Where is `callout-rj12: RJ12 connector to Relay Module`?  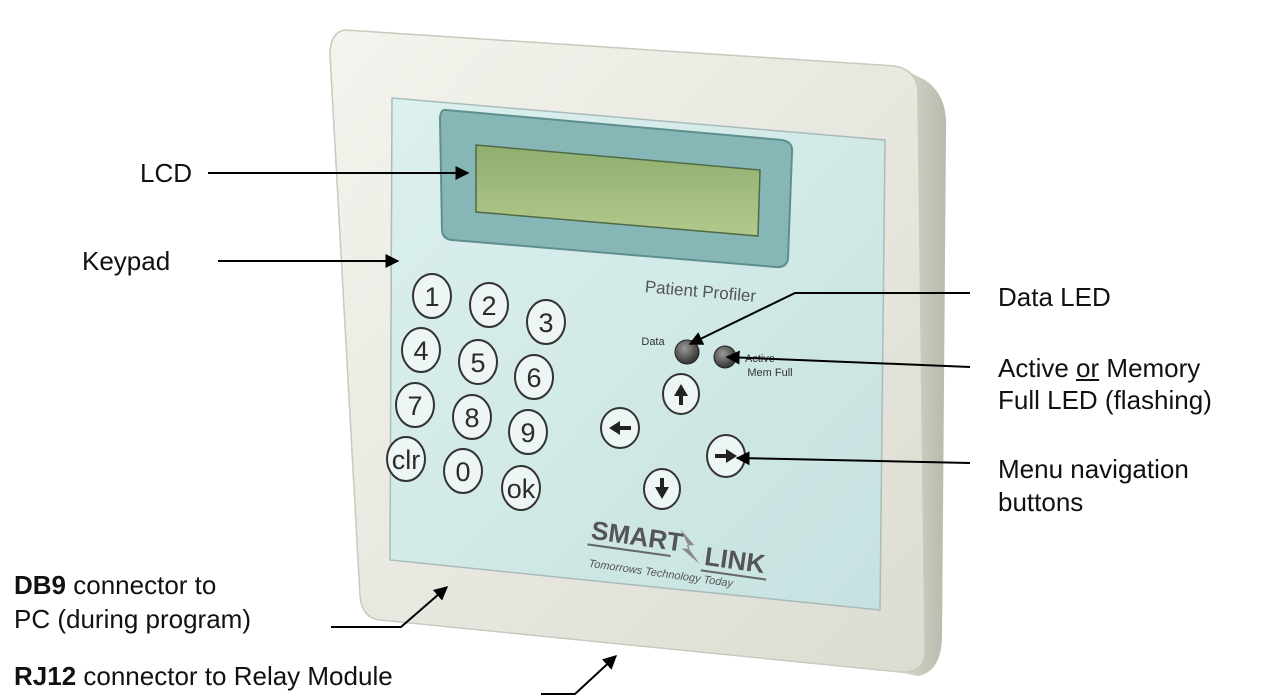 callout-rj12: RJ12 connector to Relay Module is located at coordinates (203, 676).